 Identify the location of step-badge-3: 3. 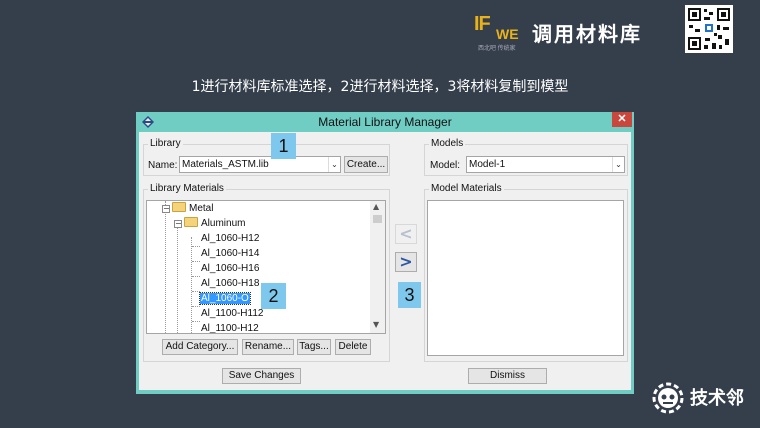
(409, 295).